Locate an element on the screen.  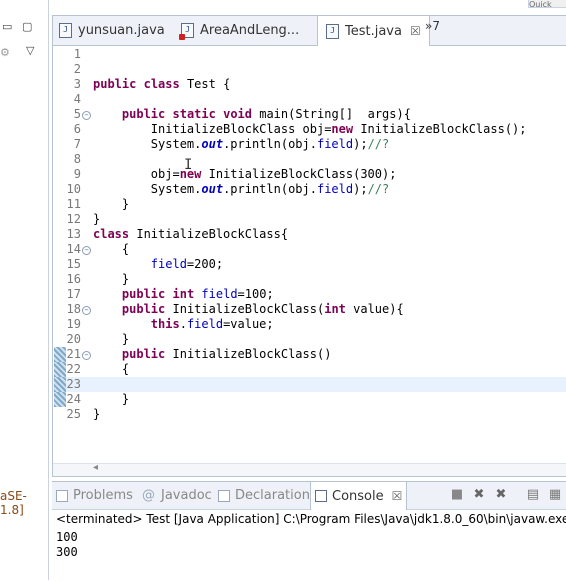
code-line: 12} is located at coordinates (309, 219).